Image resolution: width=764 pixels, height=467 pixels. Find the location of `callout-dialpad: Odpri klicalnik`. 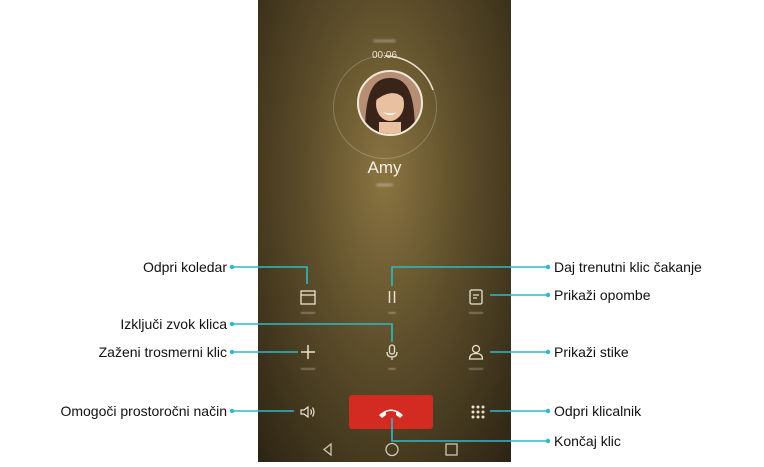

callout-dialpad: Odpri klicalnik is located at coordinates (598, 411).